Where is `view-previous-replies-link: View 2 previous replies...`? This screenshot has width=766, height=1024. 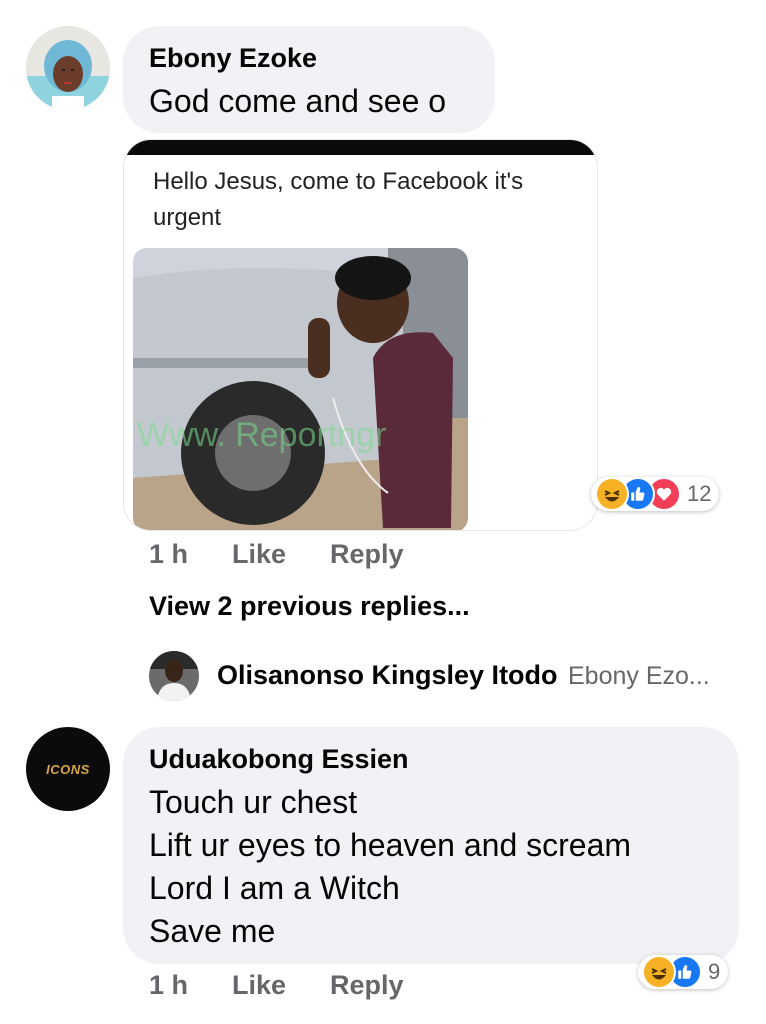
view-previous-replies-link: View 2 previous replies... is located at coordinates (309, 606).